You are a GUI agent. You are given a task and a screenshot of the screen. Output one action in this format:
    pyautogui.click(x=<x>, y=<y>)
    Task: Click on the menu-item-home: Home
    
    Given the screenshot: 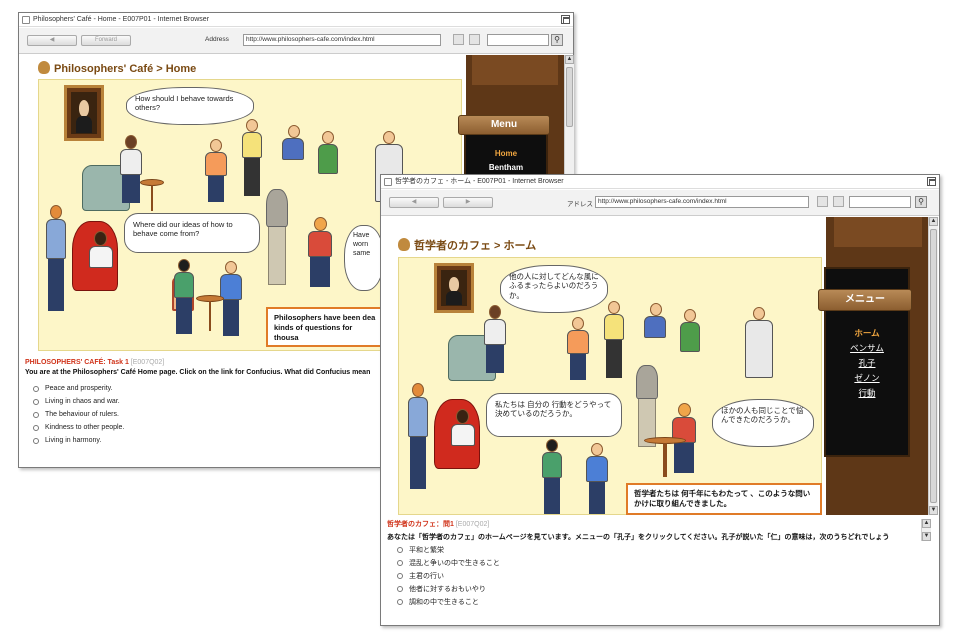 What is the action you would take?
    pyautogui.click(x=506, y=153)
    